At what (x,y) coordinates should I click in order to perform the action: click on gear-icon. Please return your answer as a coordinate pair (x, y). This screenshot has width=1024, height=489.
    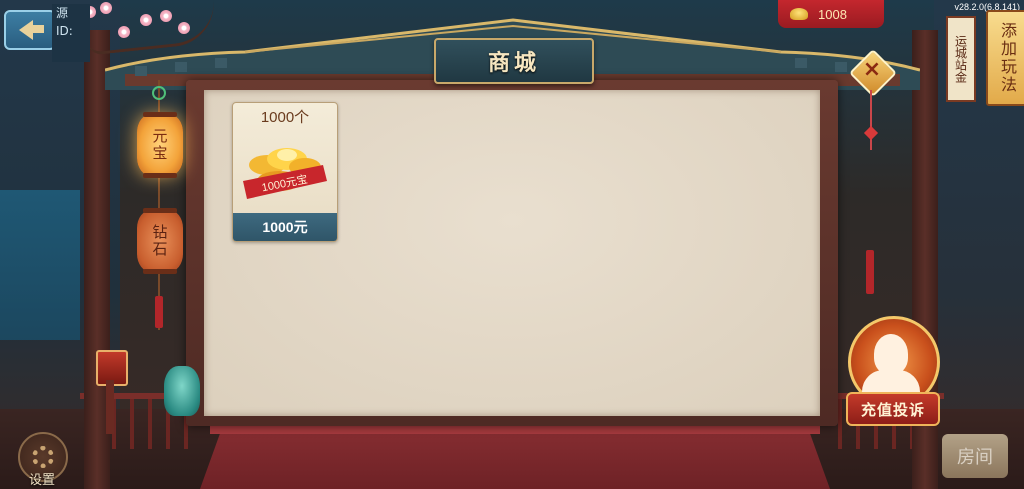
    Looking at the image, I should click on (43, 457).